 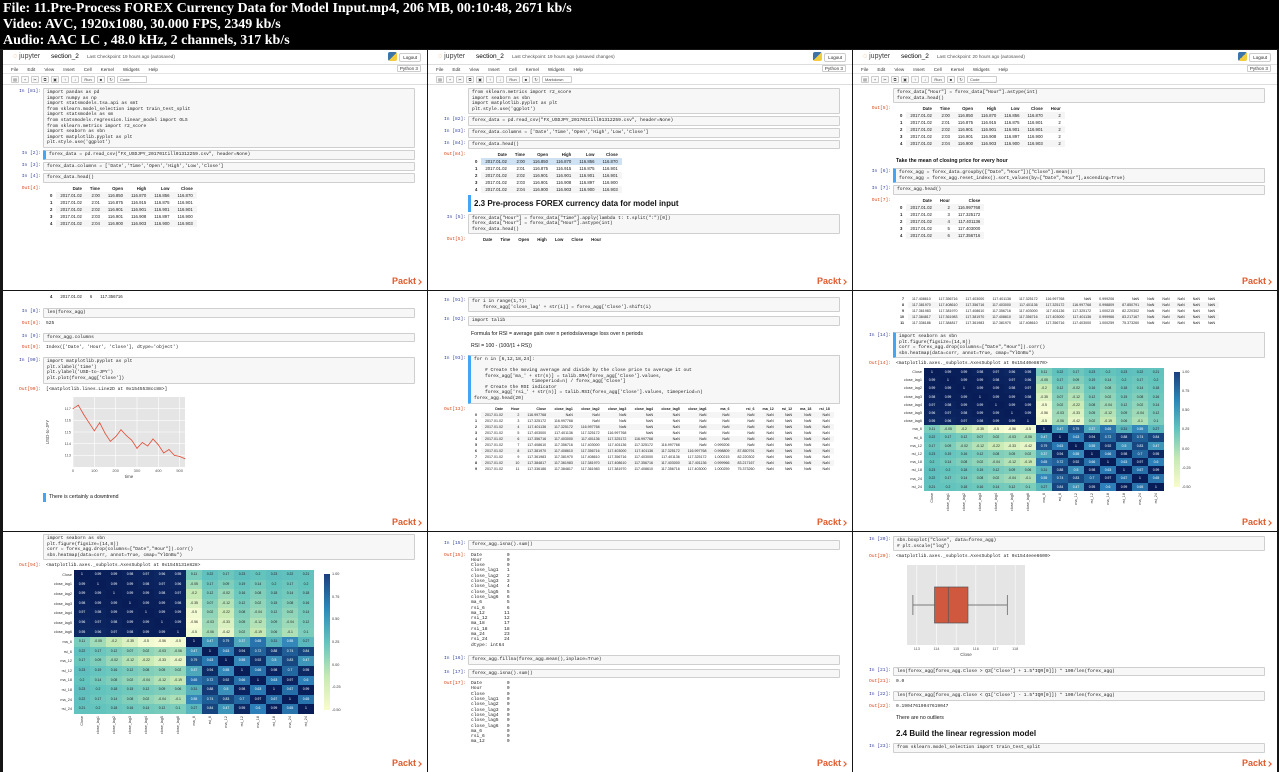 I want to click on code-input: len(forex_agg), so click(x=229, y=313).